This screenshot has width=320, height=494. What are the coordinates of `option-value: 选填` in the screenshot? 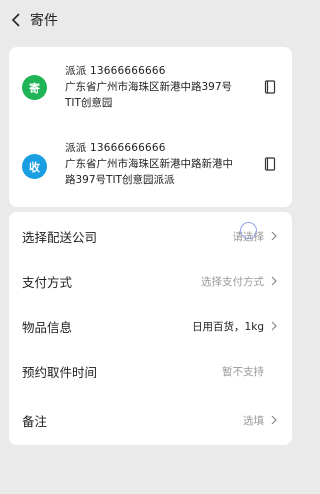 It's located at (253, 420).